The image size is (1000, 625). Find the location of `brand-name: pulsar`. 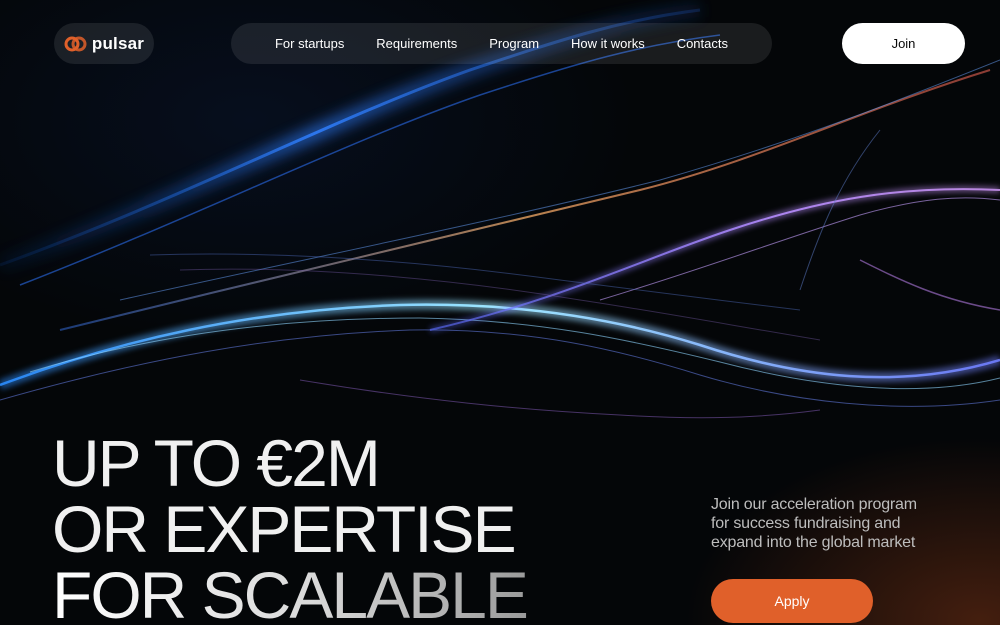

brand-name: pulsar is located at coordinates (118, 43).